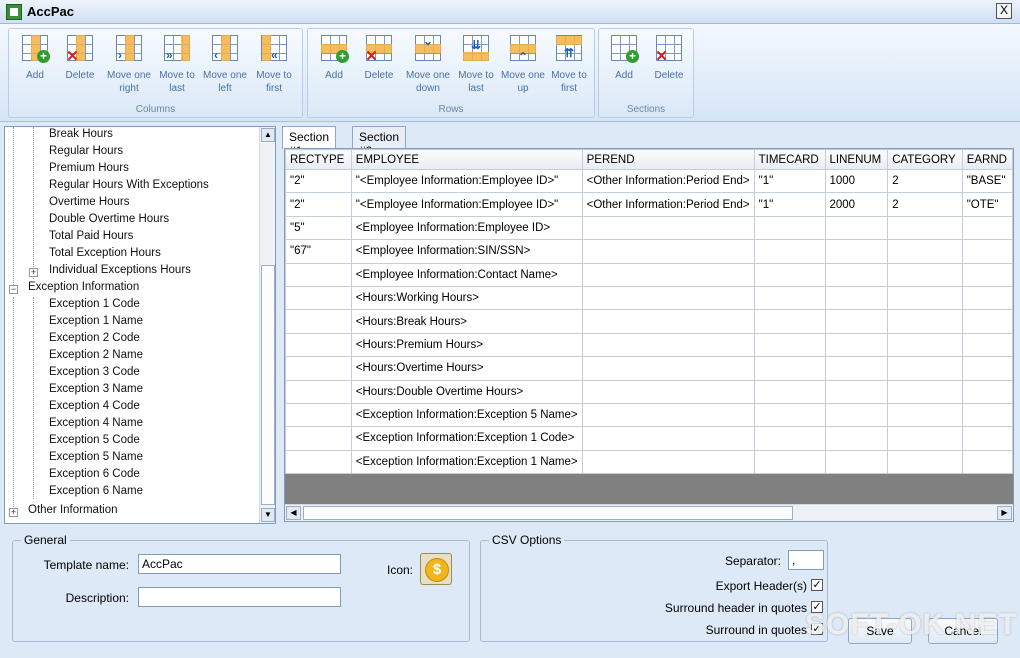 The height and width of the screenshot is (658, 1020). I want to click on column-header: EARND, so click(987, 159).